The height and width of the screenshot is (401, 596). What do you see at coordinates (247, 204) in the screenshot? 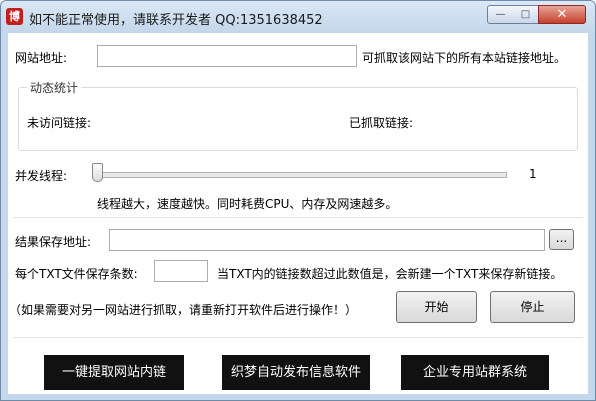
I see `threads-note: 线程越大，速度越快。同时耗费CPU、内存及网速越多。` at bounding box center [247, 204].